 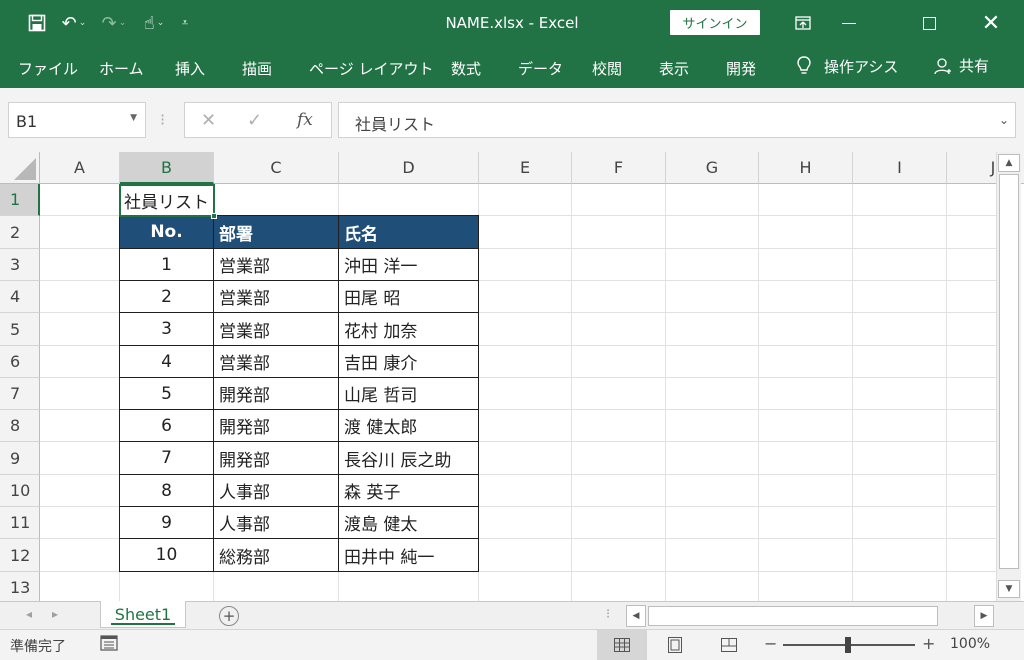 I want to click on table-cell-name: 吉田 康介, so click(x=409, y=362).